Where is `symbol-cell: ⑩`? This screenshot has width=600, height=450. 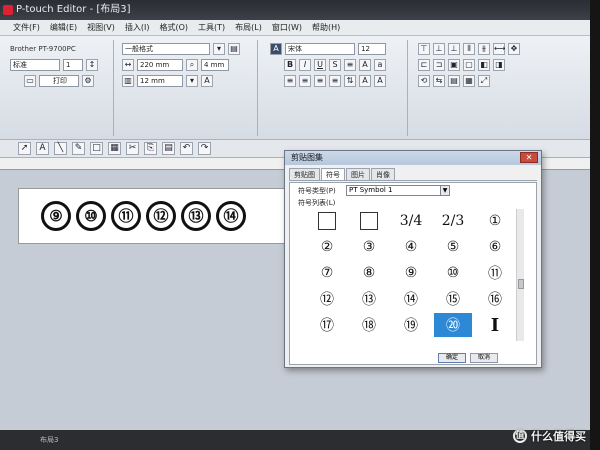
symbol-cell: ⑩ is located at coordinates (453, 273).